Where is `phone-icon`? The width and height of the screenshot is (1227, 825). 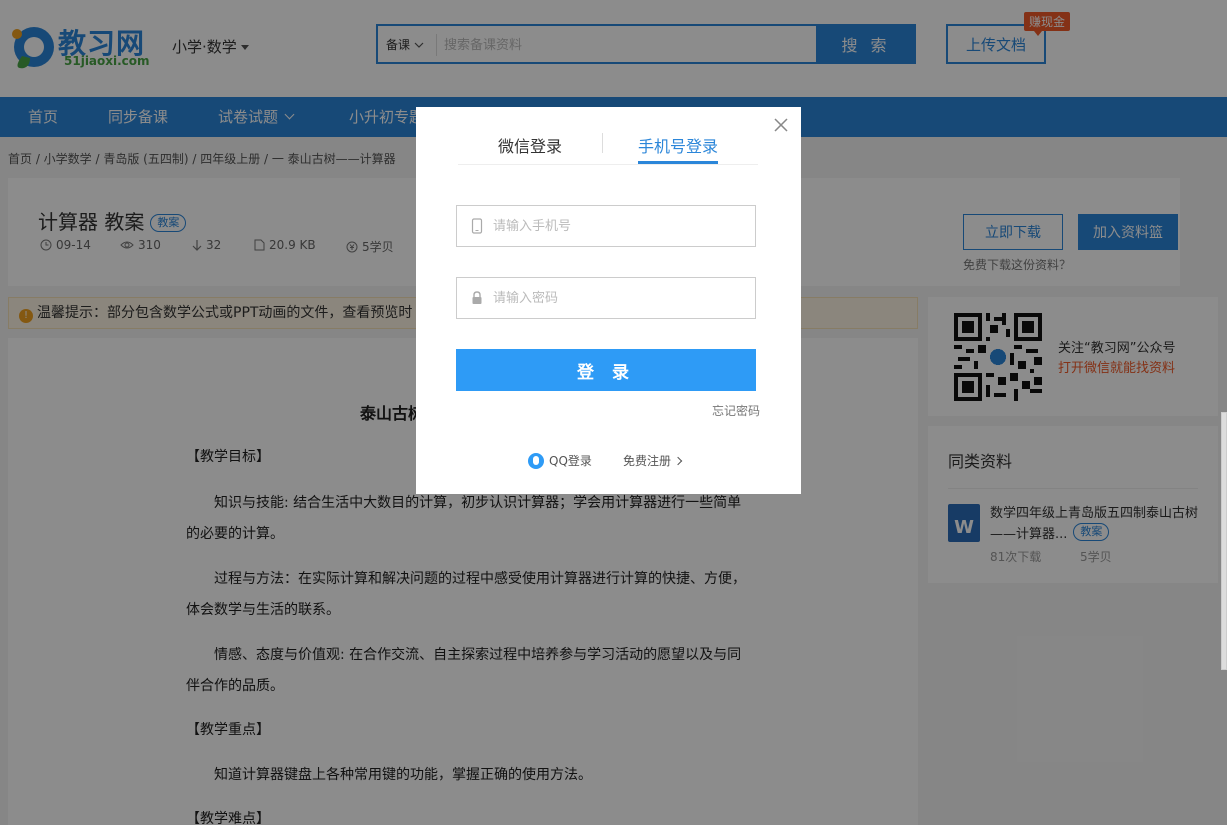
phone-icon is located at coordinates (477, 226).